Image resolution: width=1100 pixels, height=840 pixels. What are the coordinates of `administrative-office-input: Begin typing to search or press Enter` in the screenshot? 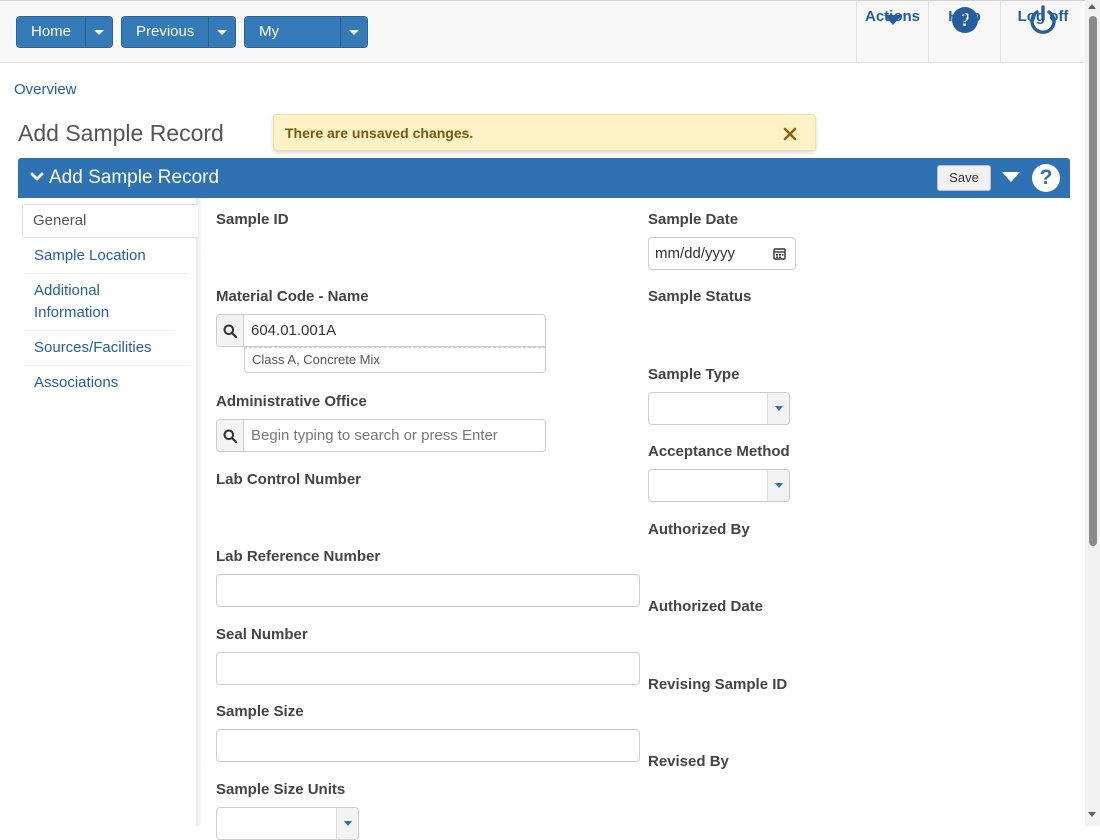 It's located at (381, 435).